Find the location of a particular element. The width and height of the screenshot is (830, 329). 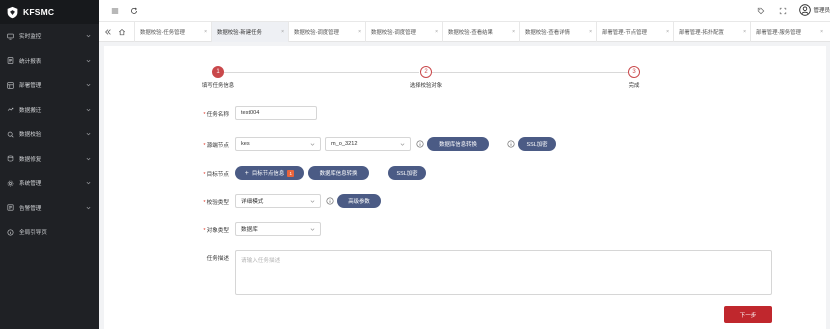

tab-label: 部署管理-拓扑配置 is located at coordinates (701, 33).